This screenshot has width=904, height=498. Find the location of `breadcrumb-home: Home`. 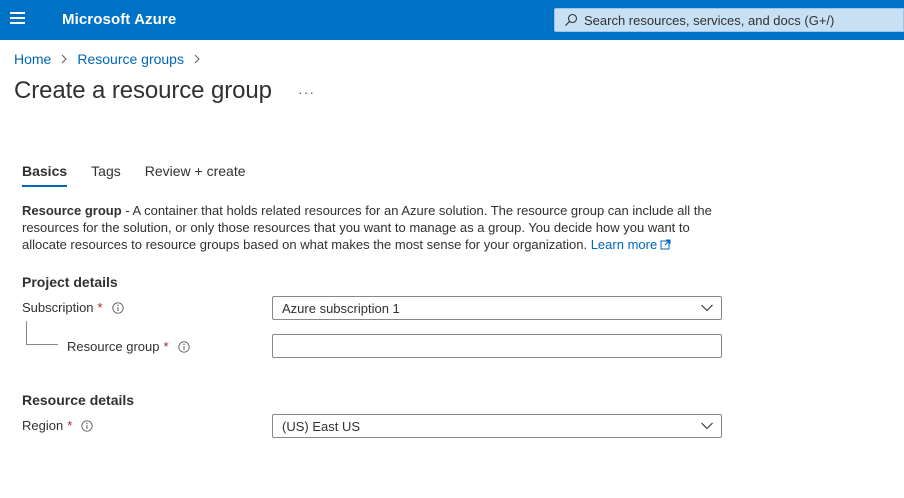

breadcrumb-home: Home is located at coordinates (32, 59).